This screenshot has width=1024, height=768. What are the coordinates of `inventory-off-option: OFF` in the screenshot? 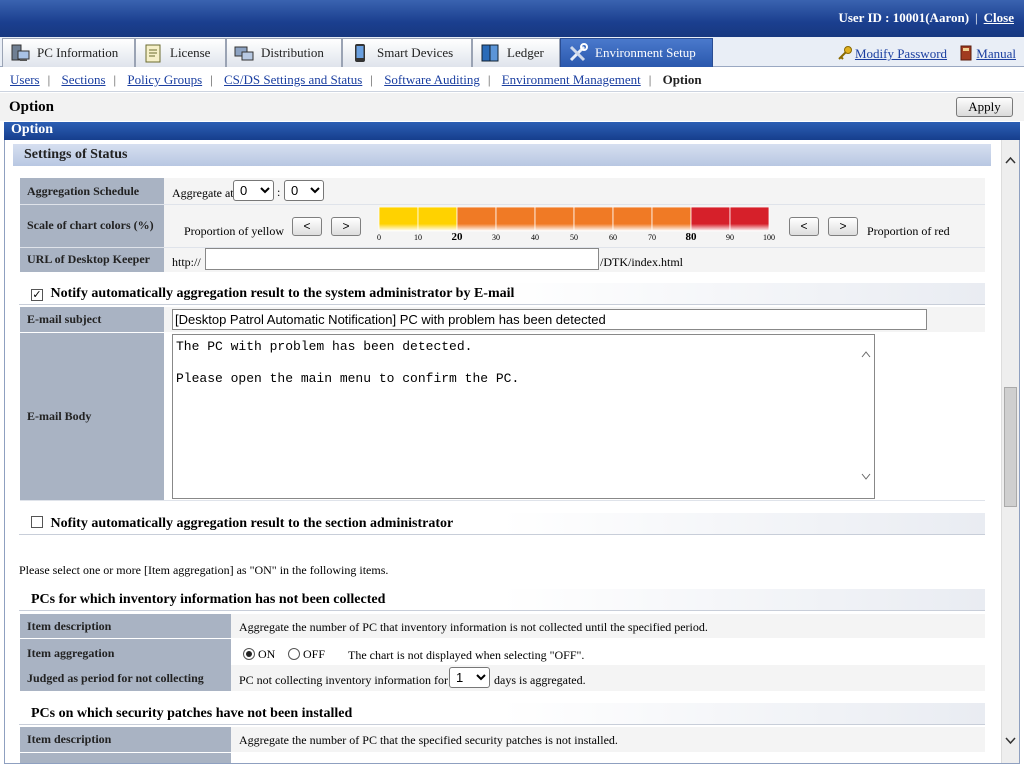 It's located at (306, 654).